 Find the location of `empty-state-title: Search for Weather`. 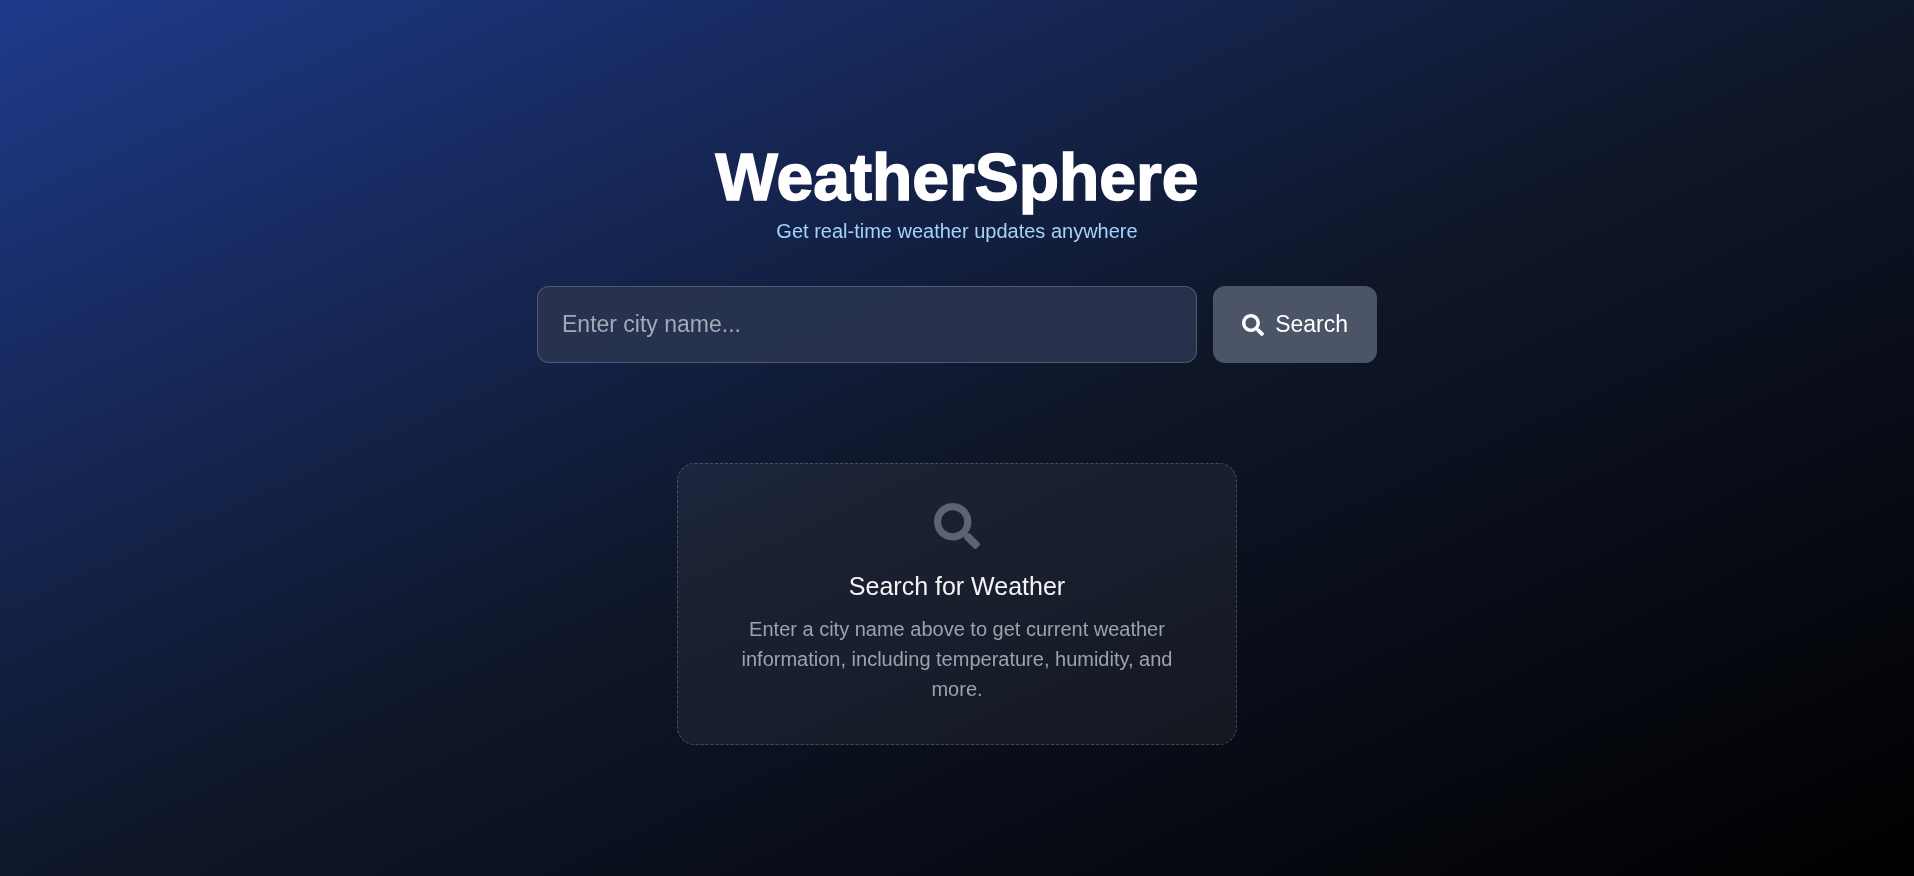

empty-state-title: Search for Weather is located at coordinates (957, 586).